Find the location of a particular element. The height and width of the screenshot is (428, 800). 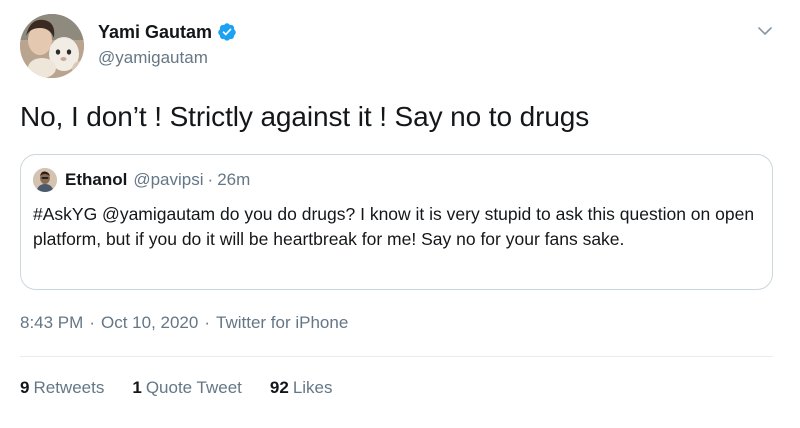

display-name: Yami Gautam is located at coordinates (155, 32).